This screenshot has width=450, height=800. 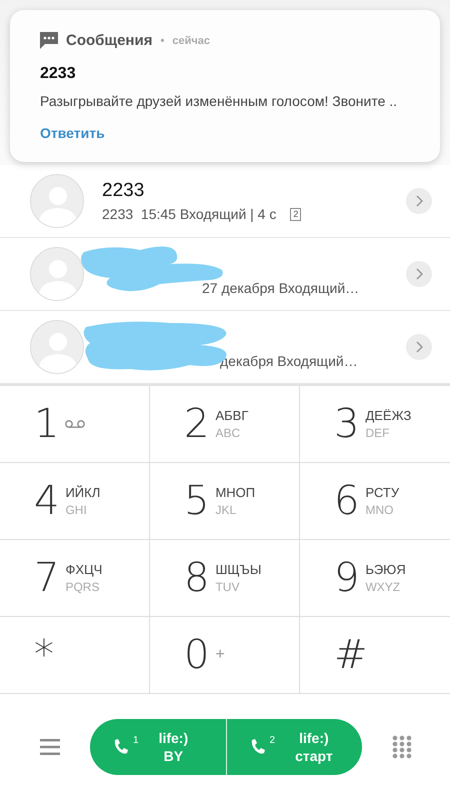 What do you see at coordinates (296, 214) in the screenshot?
I see `sim-badge: 2` at bounding box center [296, 214].